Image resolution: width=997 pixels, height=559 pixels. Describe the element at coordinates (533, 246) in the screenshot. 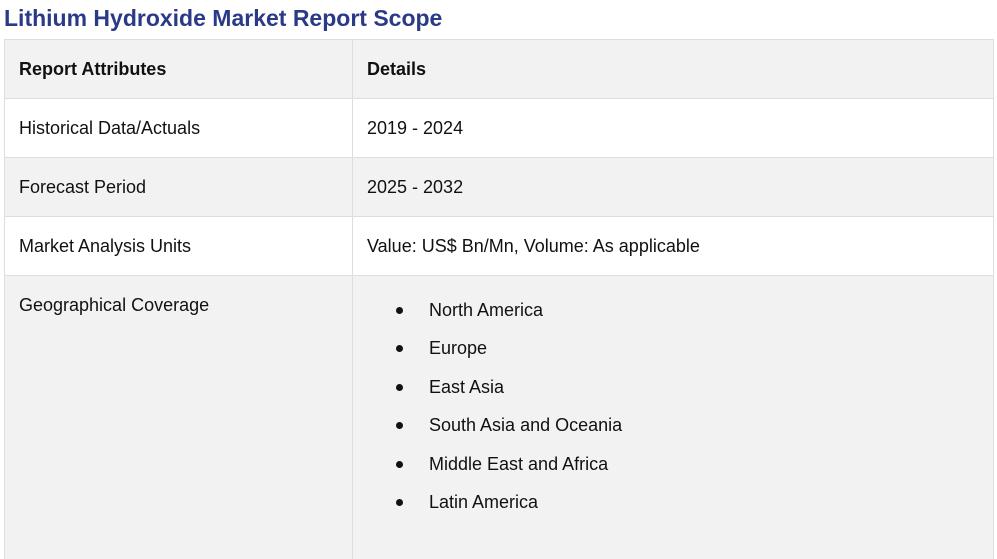

I see `details-cell: Value: US$ Bn/Mn, Volume: As applicable` at that location.